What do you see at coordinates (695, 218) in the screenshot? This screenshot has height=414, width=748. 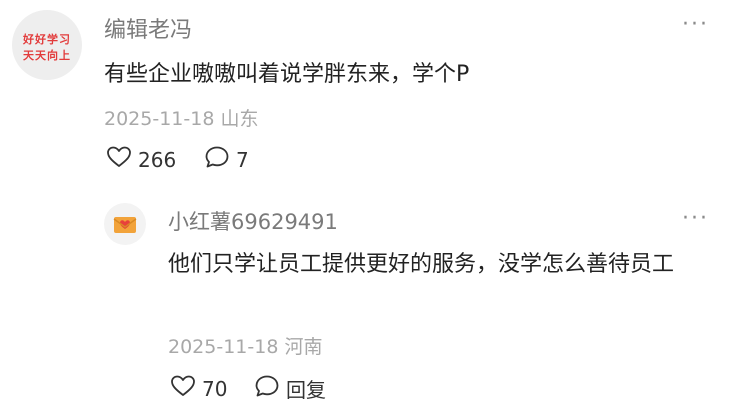 I see `reply-more-options-button: ···` at bounding box center [695, 218].